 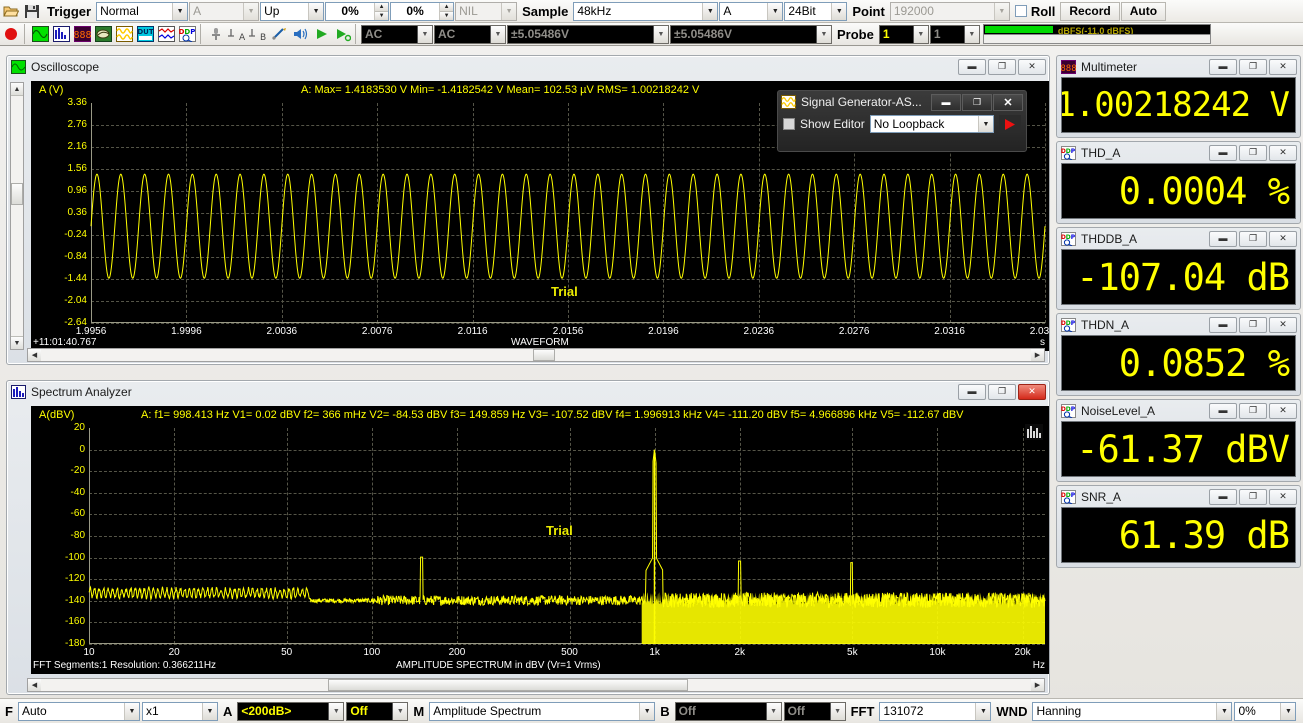 I want to click on b-second-select: Off ▼, so click(x=814, y=711).